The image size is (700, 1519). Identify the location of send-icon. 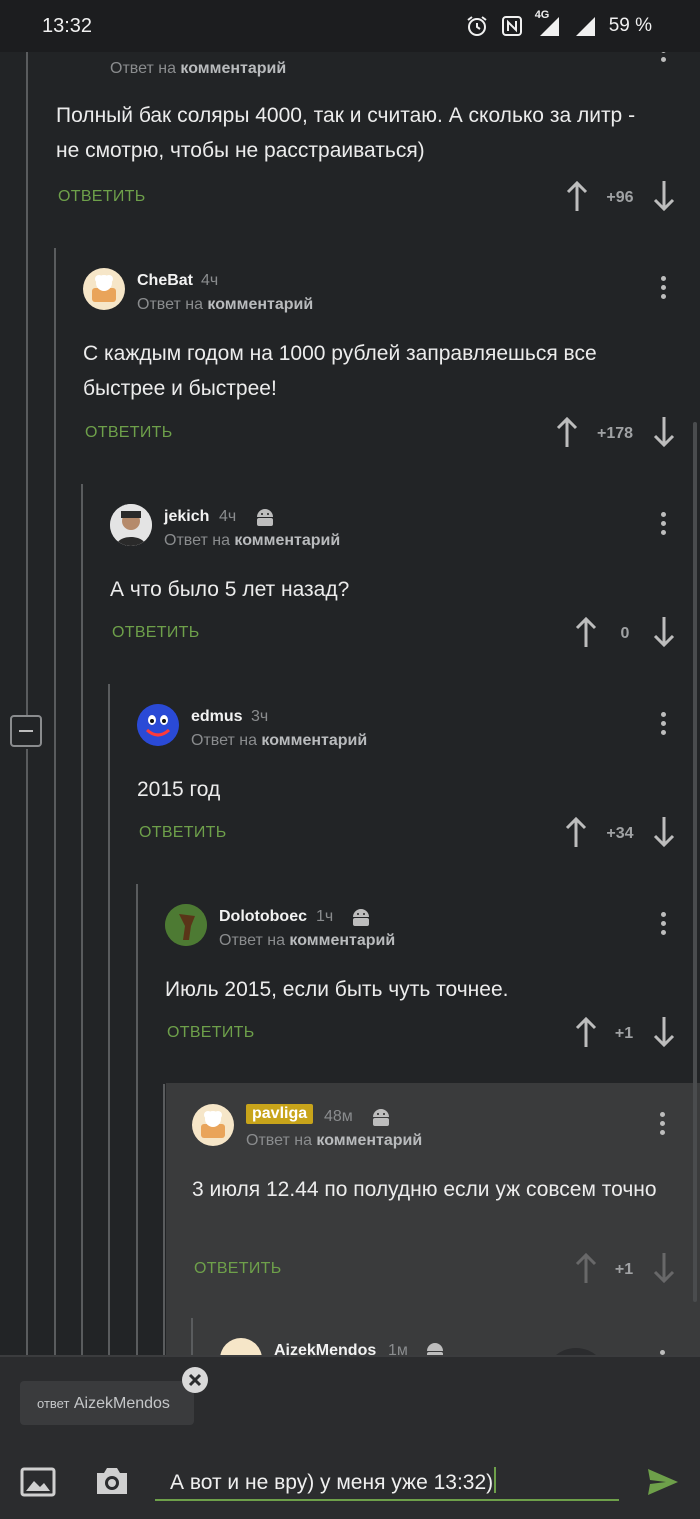
(663, 1482).